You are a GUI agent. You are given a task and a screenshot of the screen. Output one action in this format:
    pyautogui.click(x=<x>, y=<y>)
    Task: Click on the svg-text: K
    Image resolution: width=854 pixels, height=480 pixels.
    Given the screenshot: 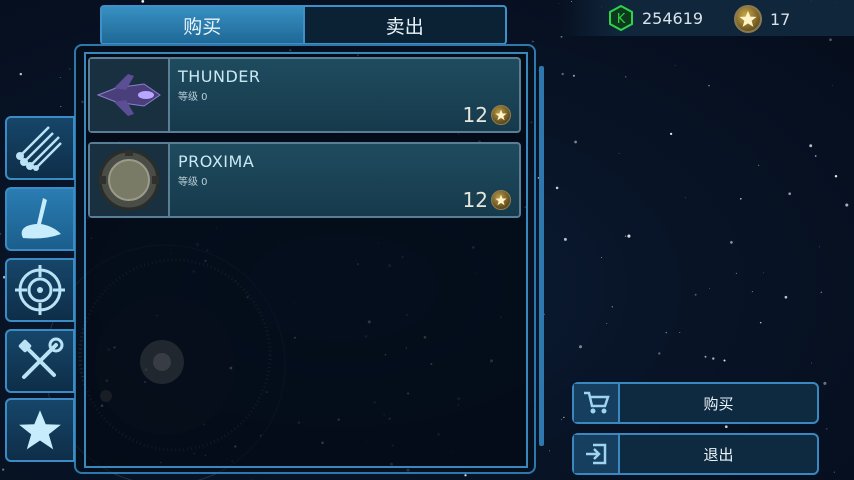 What is the action you would take?
    pyautogui.click(x=621, y=19)
    